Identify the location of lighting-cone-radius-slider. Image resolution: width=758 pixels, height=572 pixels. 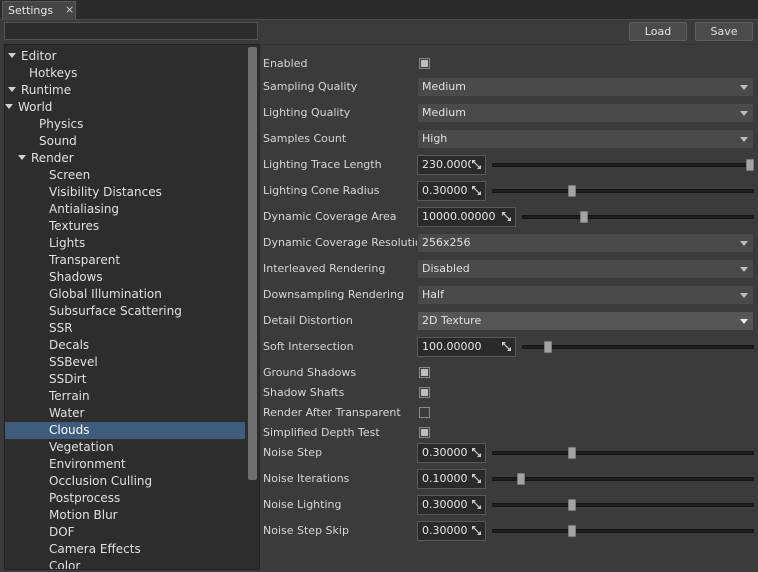
(623, 191).